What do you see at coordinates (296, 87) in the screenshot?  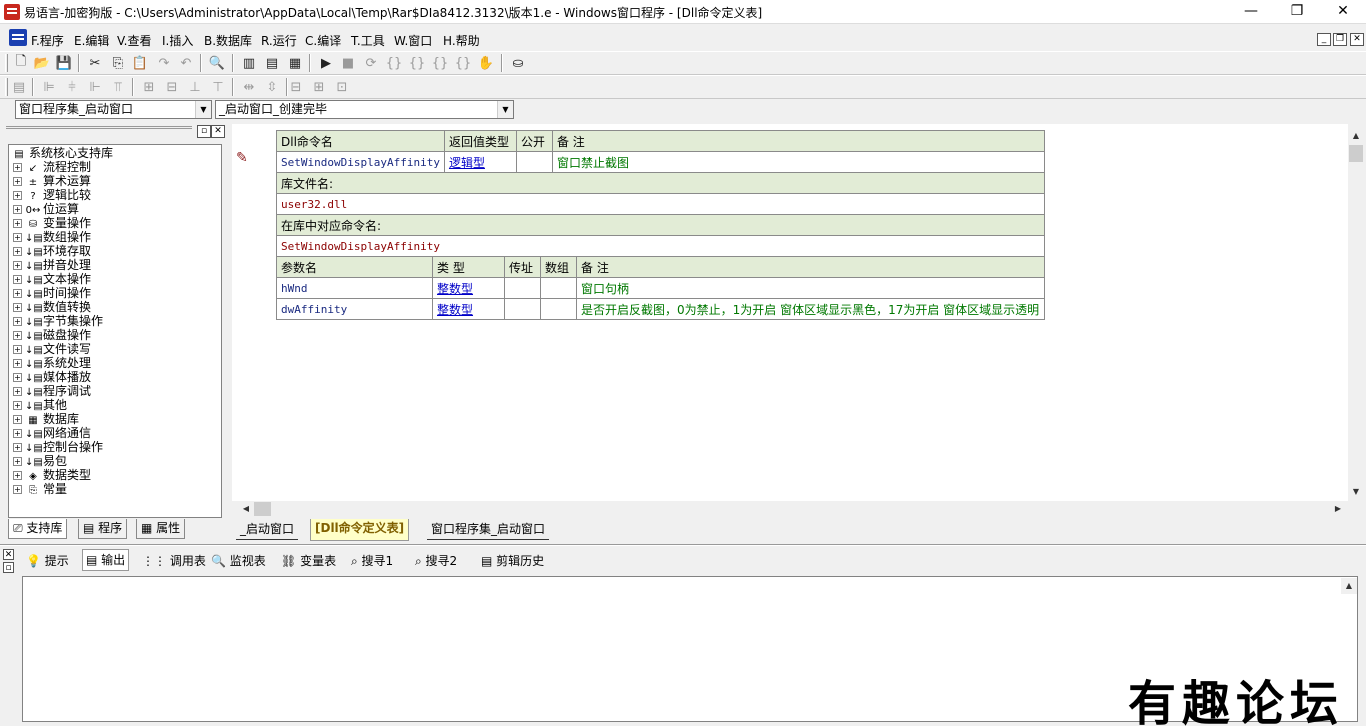 I see `center-horizontal-icon: ⊟` at bounding box center [296, 87].